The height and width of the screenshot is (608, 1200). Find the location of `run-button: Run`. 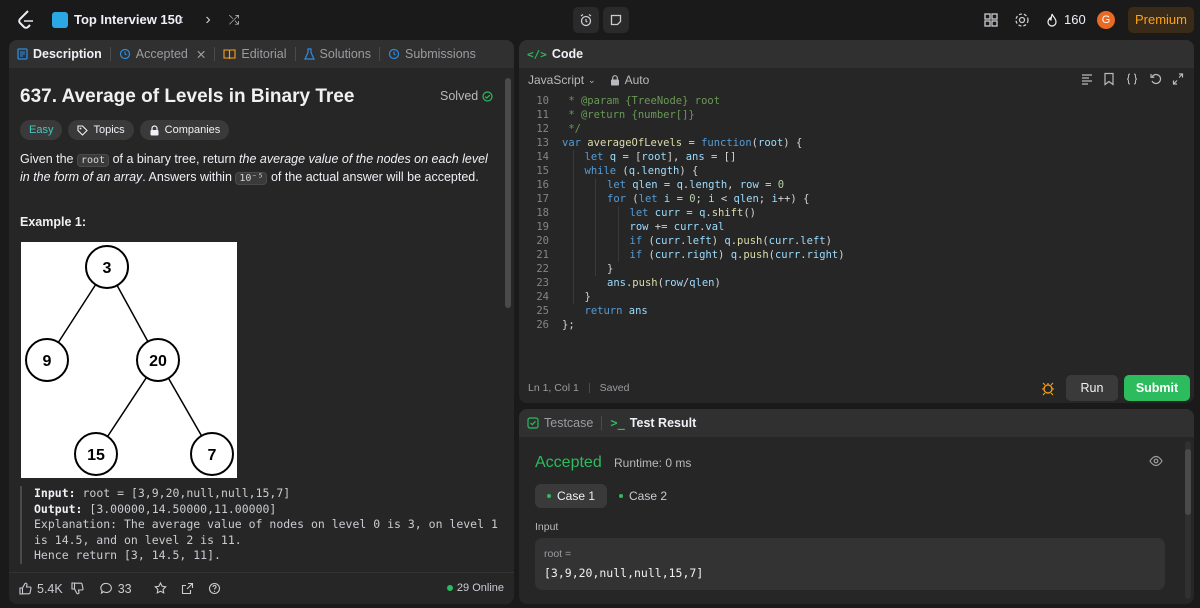

run-button: Run is located at coordinates (1092, 388).